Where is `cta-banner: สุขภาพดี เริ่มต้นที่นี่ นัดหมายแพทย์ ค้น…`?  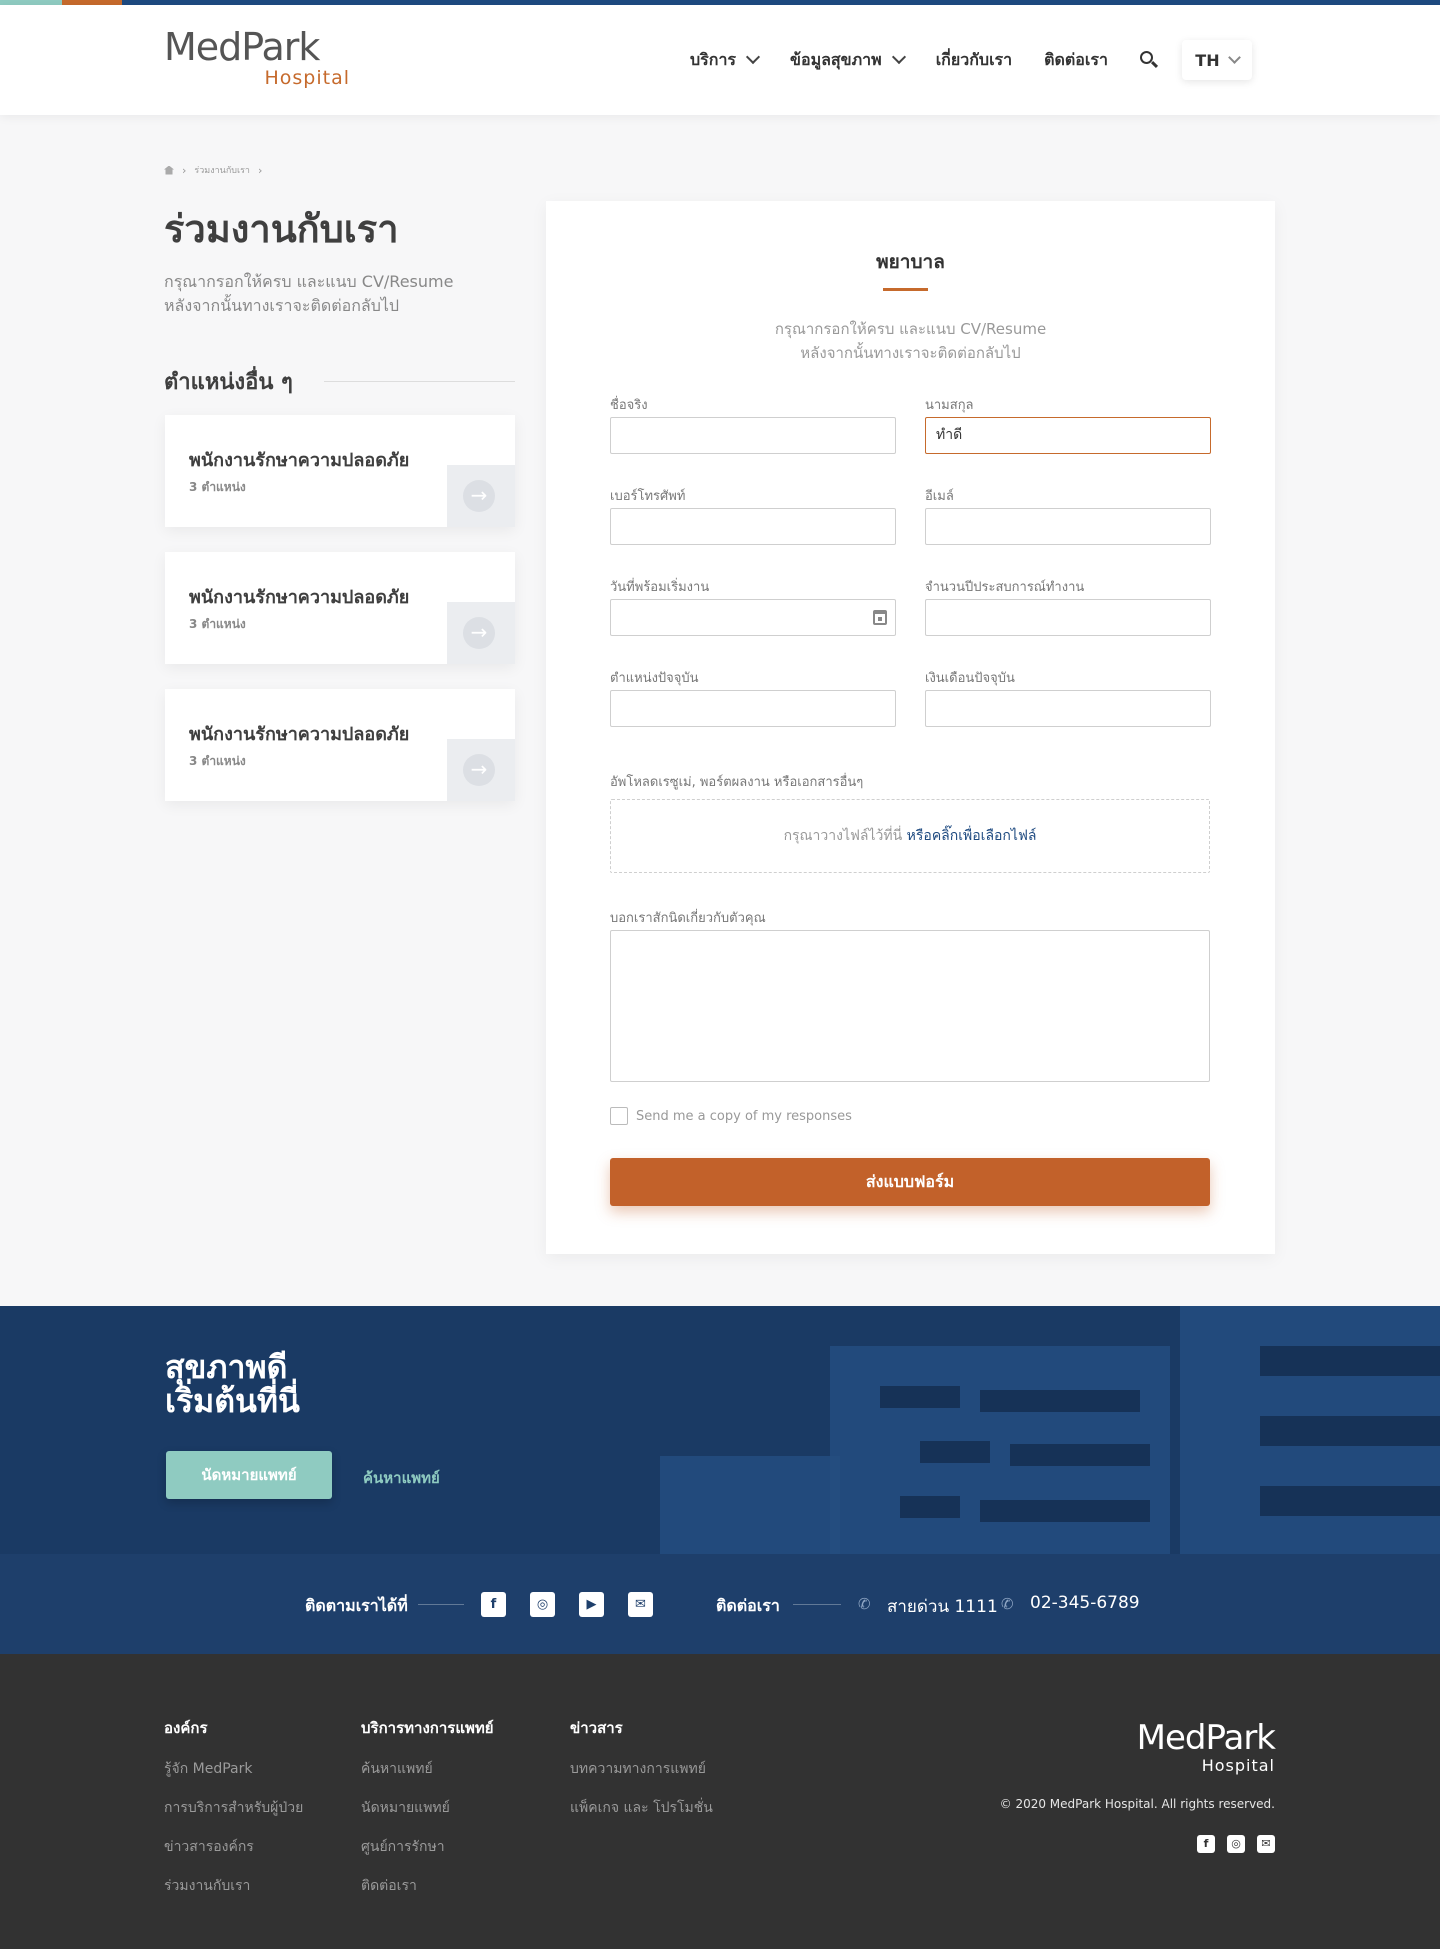
cta-banner: สุขภาพดี เริ่มต้นที่นี่ นัดหมายแพทย์ ค้น… is located at coordinates (720, 1430).